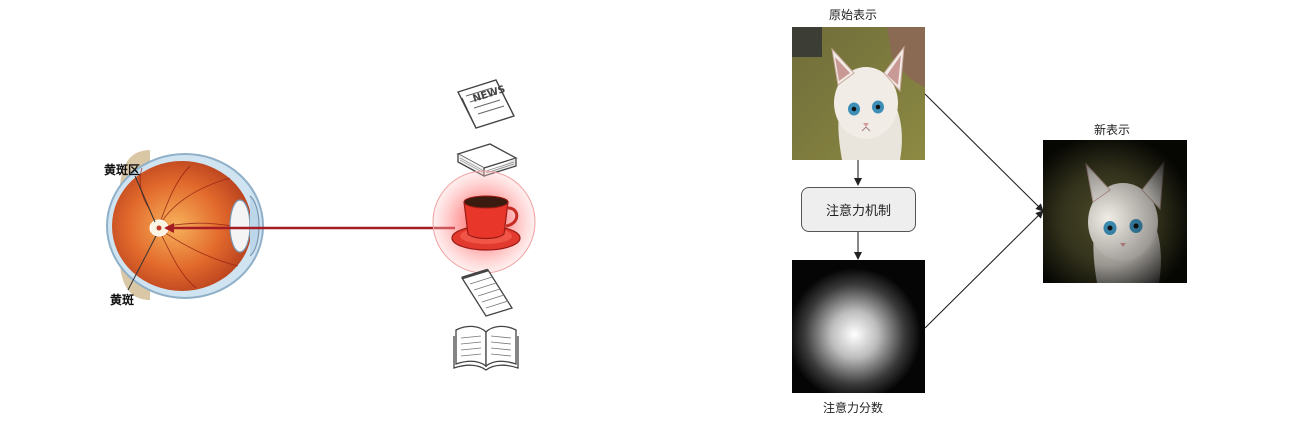  Describe the element at coordinates (487, 292) in the screenshot. I see `notepad-icon` at that location.